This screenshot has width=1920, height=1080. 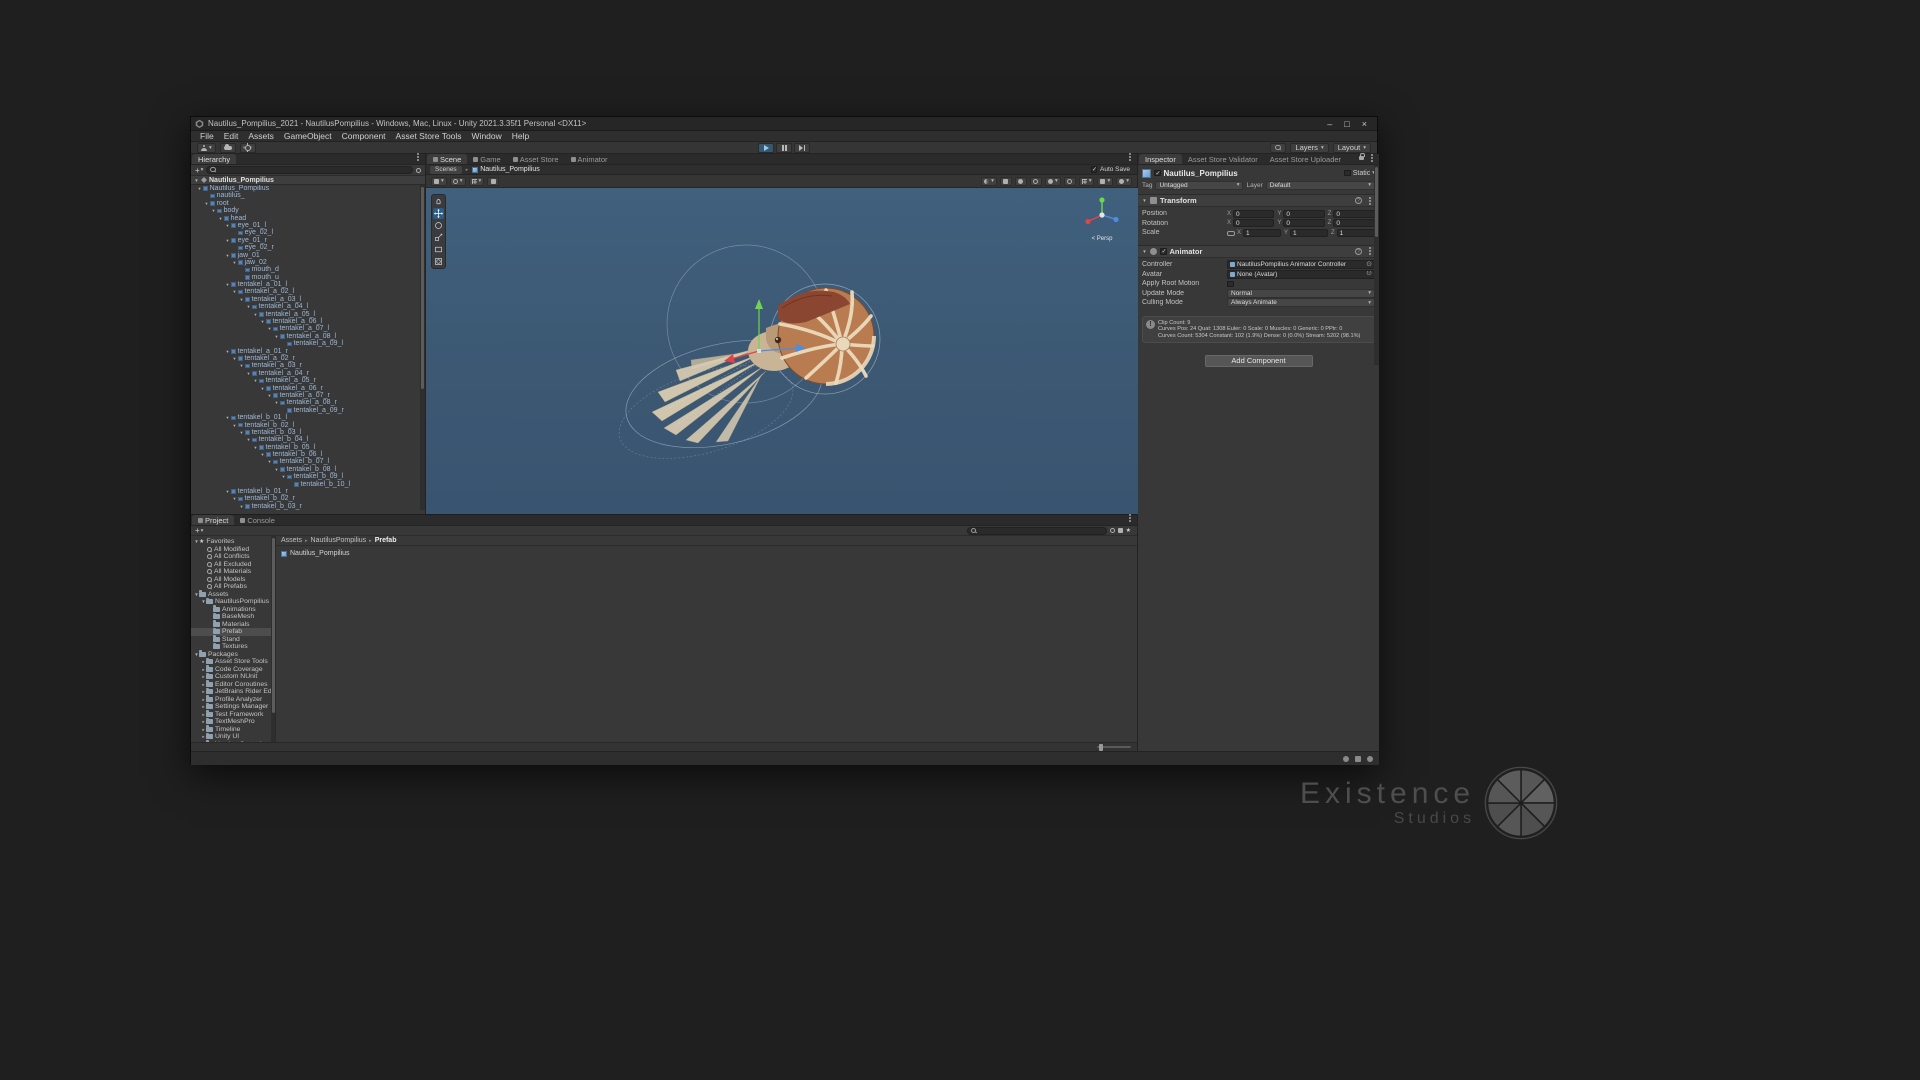 I want to click on hierarchy-item-mouth-d: mouth_d, so click(x=305, y=269).